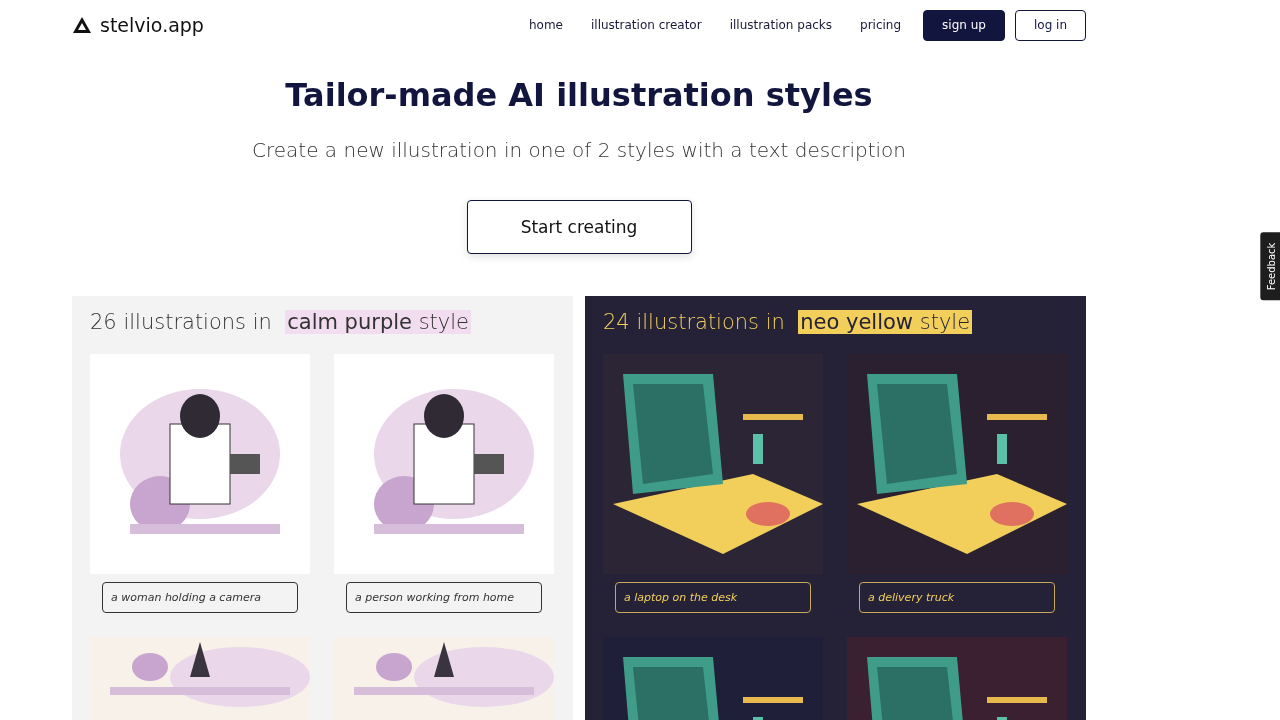 This screenshot has width=1280, height=720. What do you see at coordinates (1270, 266) in the screenshot?
I see `feedback-tab: Feedback` at bounding box center [1270, 266].